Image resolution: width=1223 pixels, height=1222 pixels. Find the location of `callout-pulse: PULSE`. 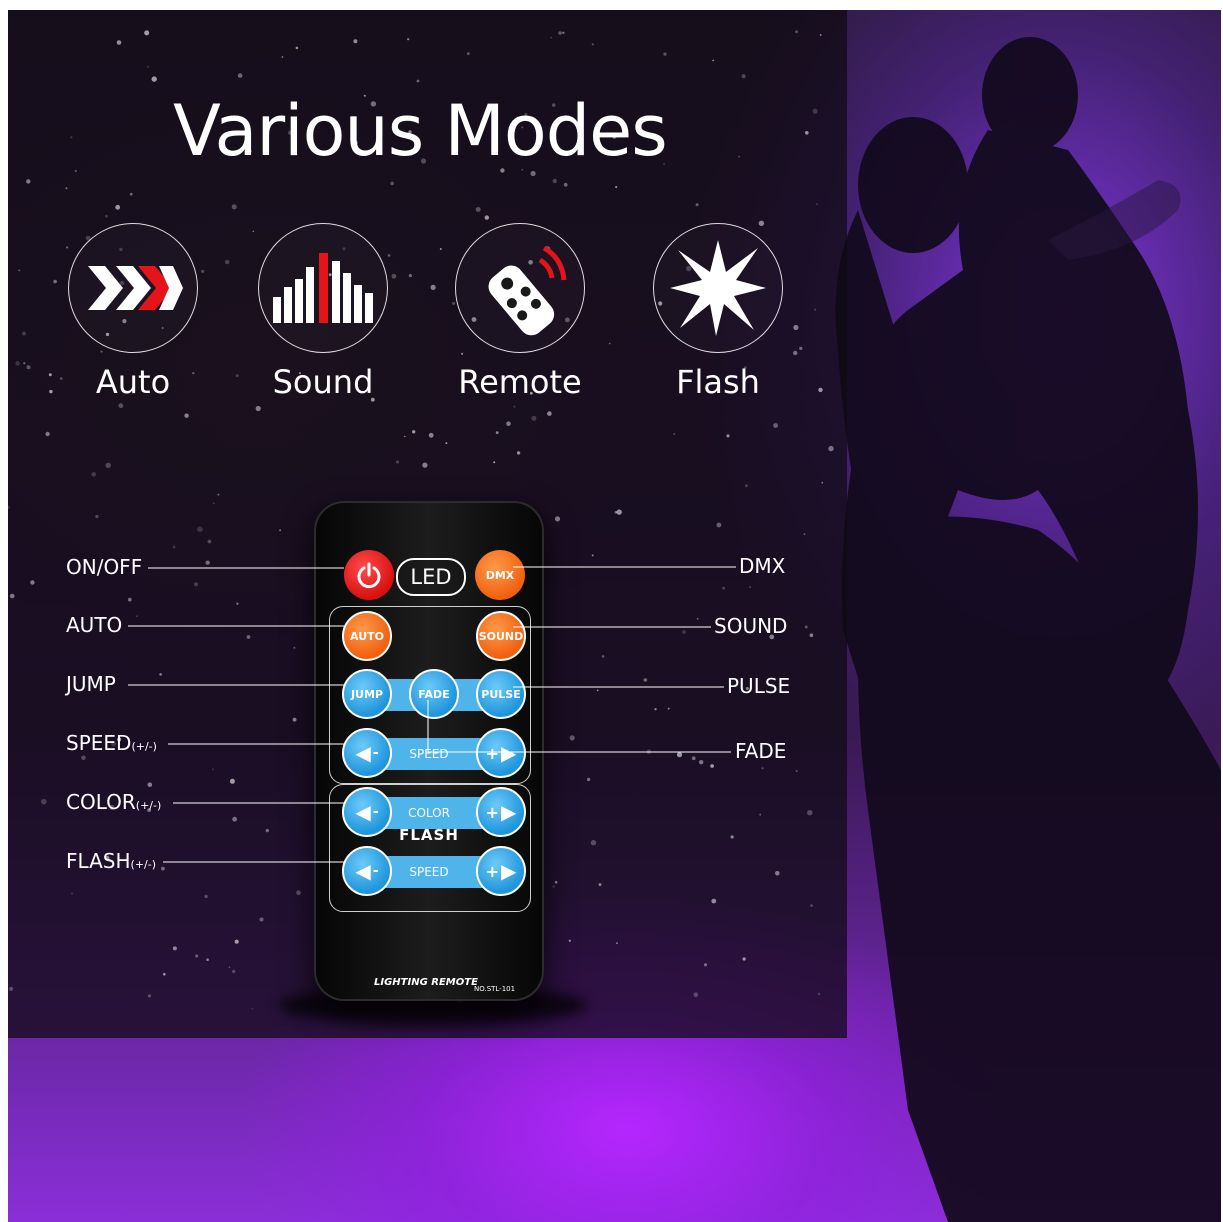

callout-pulse: PULSE is located at coordinates (759, 686).